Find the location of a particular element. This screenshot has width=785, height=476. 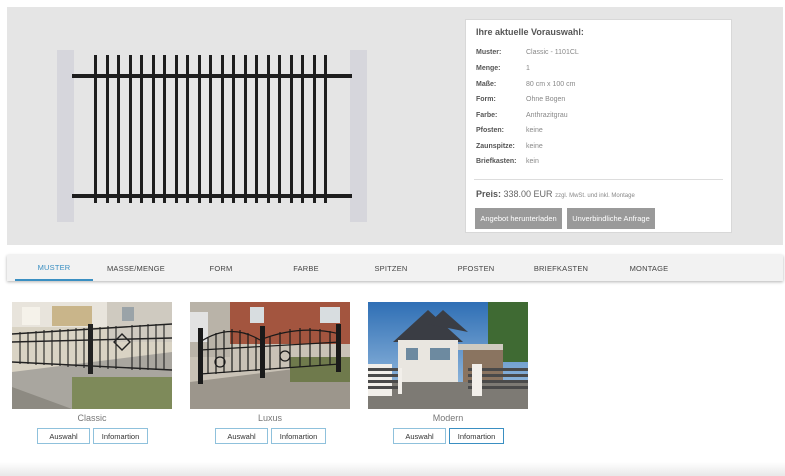

tab-farbe: FARBE is located at coordinates (306, 268).